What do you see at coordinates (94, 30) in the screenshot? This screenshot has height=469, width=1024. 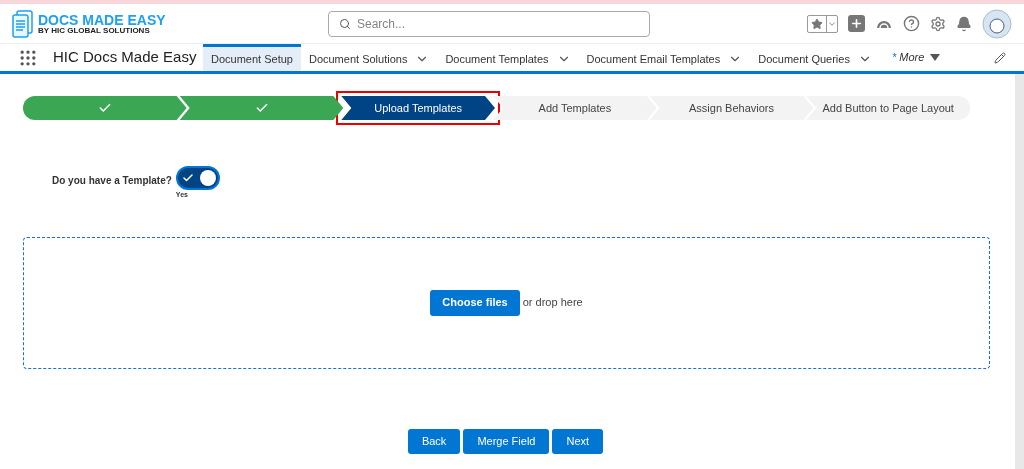 I see `logo-subtitle: BY HIC GLOBAL SOLUTIONS` at bounding box center [94, 30].